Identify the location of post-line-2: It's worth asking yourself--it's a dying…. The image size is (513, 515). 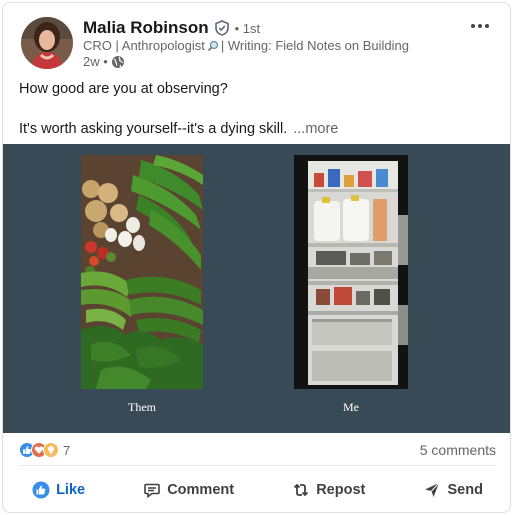
(153, 129).